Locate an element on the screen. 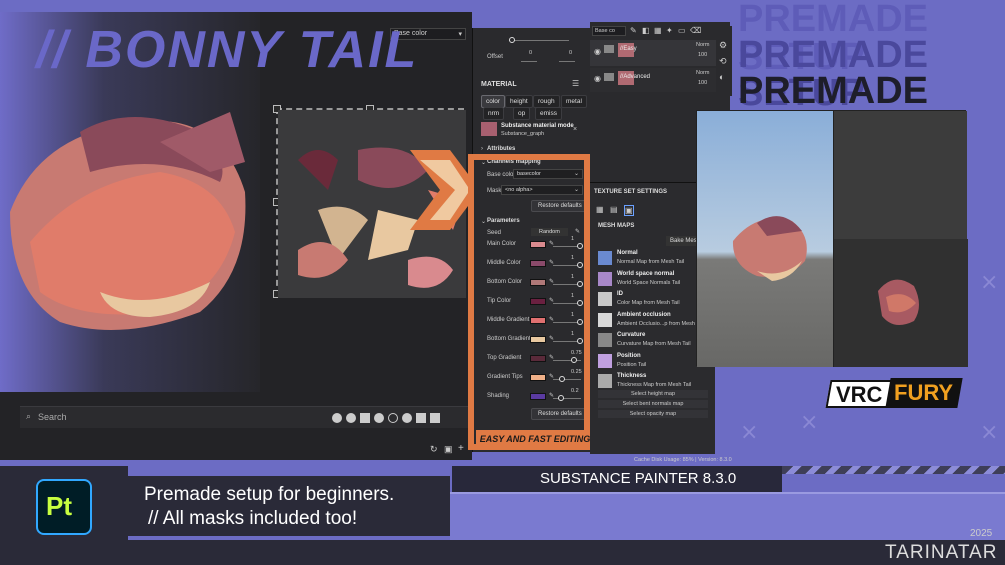 The height and width of the screenshot is (565, 1005). add-icon: + is located at coordinates (461, 448).